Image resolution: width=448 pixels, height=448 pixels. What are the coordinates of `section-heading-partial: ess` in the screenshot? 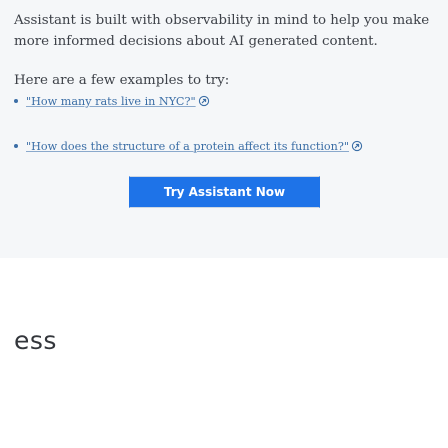 It's located at (35, 340).